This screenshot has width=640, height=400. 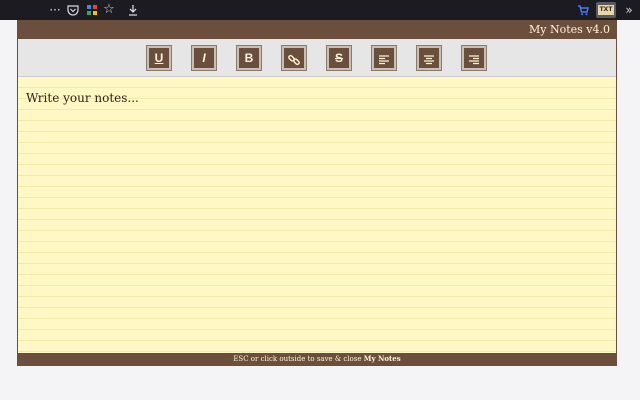 I want to click on italic-button: I, so click(x=204, y=58).